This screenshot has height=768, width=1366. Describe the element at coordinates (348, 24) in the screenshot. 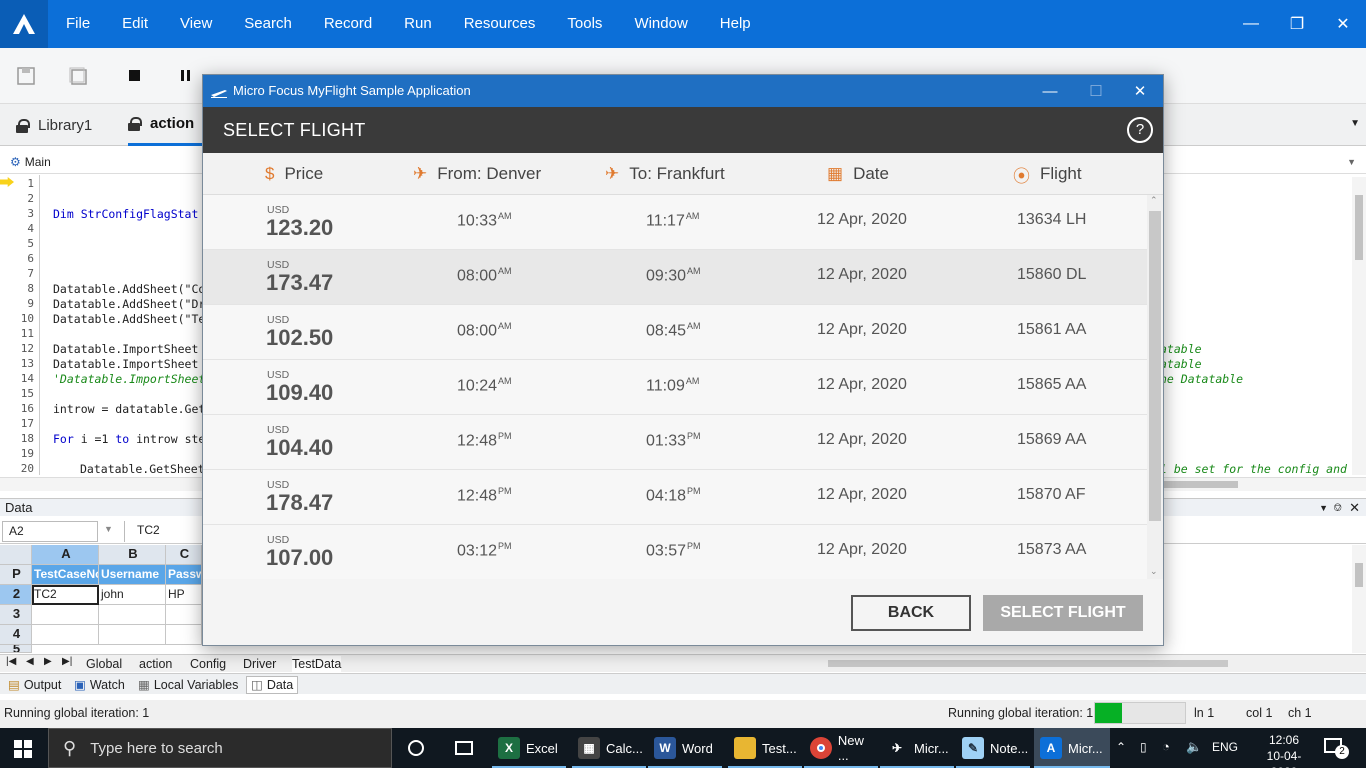

I see `menu-record: Record` at that location.